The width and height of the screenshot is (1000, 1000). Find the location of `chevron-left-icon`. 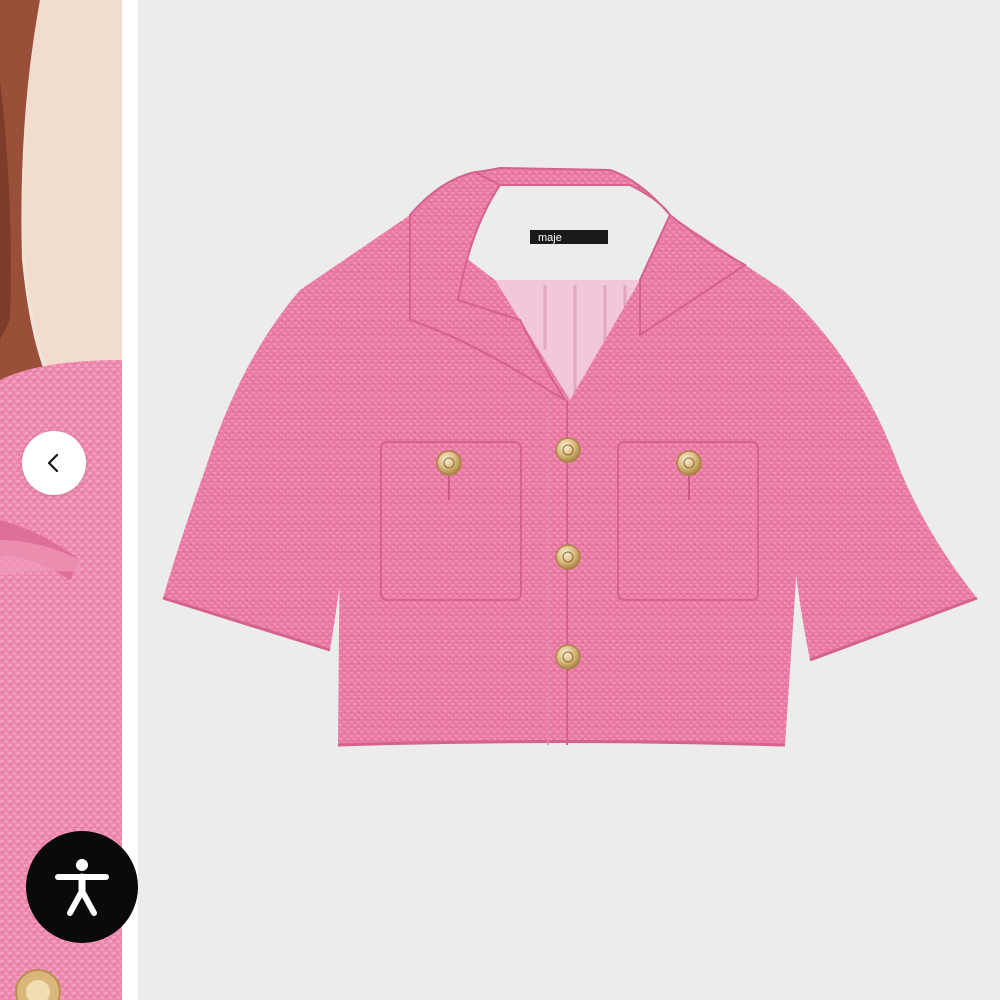

chevron-left-icon is located at coordinates (53, 463).